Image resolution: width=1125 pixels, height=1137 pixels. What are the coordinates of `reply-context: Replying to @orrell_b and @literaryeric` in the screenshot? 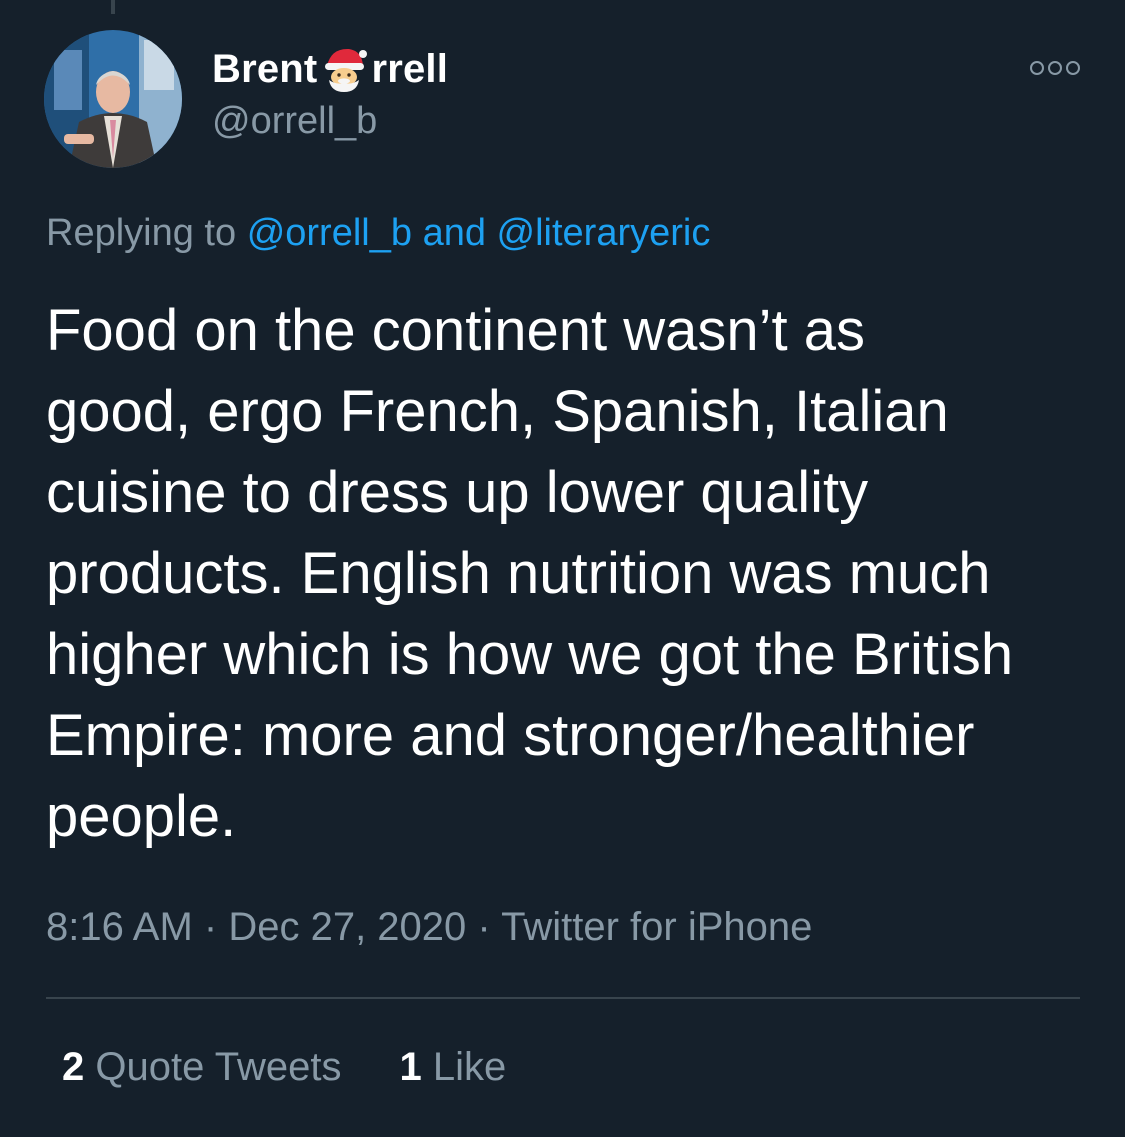 It's located at (378, 233).